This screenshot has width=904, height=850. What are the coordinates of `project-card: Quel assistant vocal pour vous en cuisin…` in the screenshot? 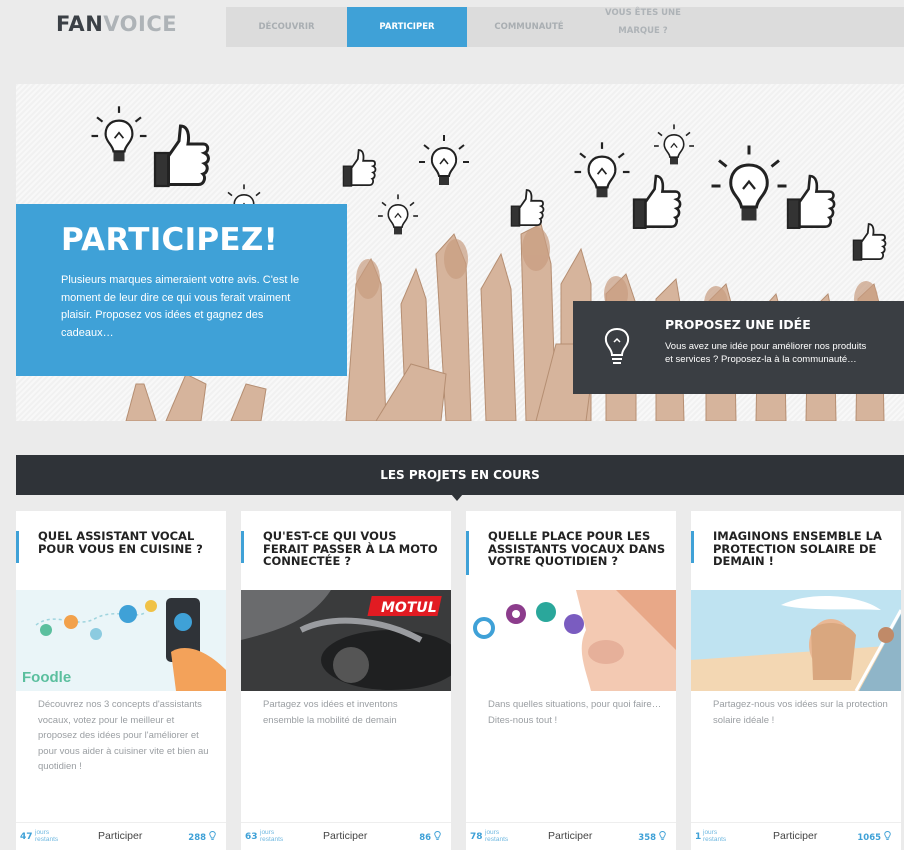 It's located at (121, 680).